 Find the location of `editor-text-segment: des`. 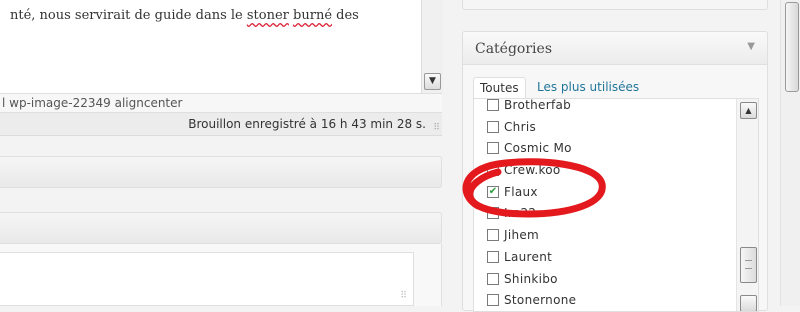

editor-text-segment: des is located at coordinates (345, 15).